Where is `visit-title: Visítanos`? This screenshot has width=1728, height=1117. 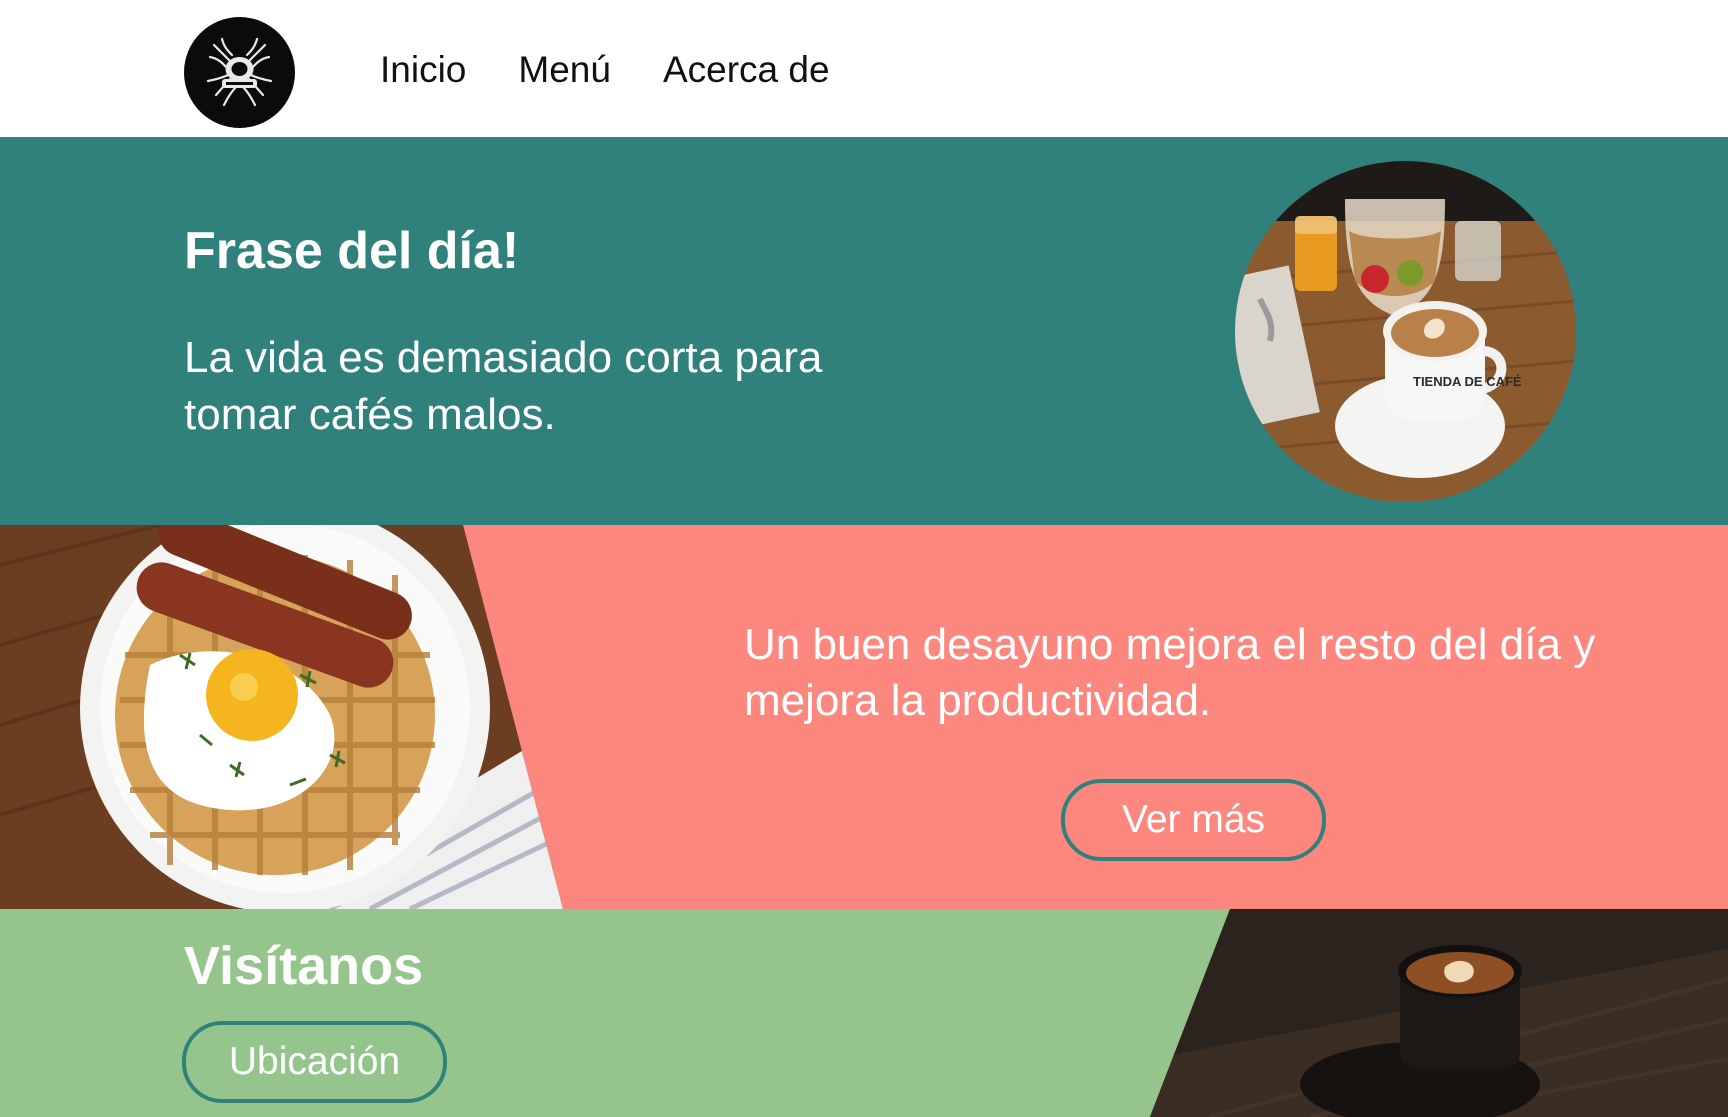 visit-title: Visítanos is located at coordinates (304, 966).